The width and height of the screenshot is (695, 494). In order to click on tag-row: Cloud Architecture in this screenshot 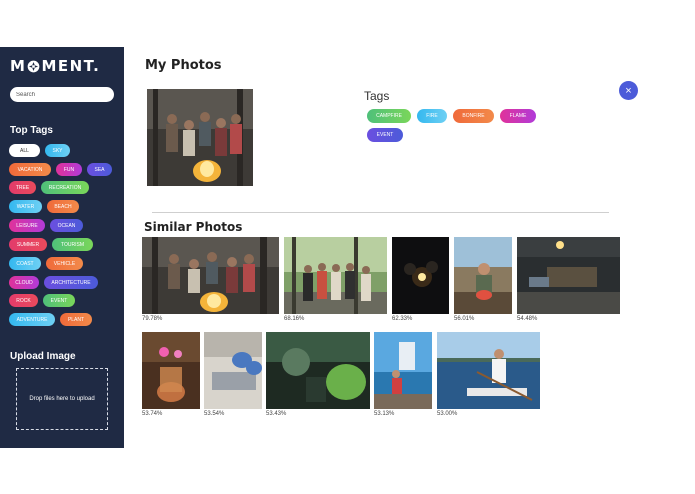, I will do `click(53, 282)`.